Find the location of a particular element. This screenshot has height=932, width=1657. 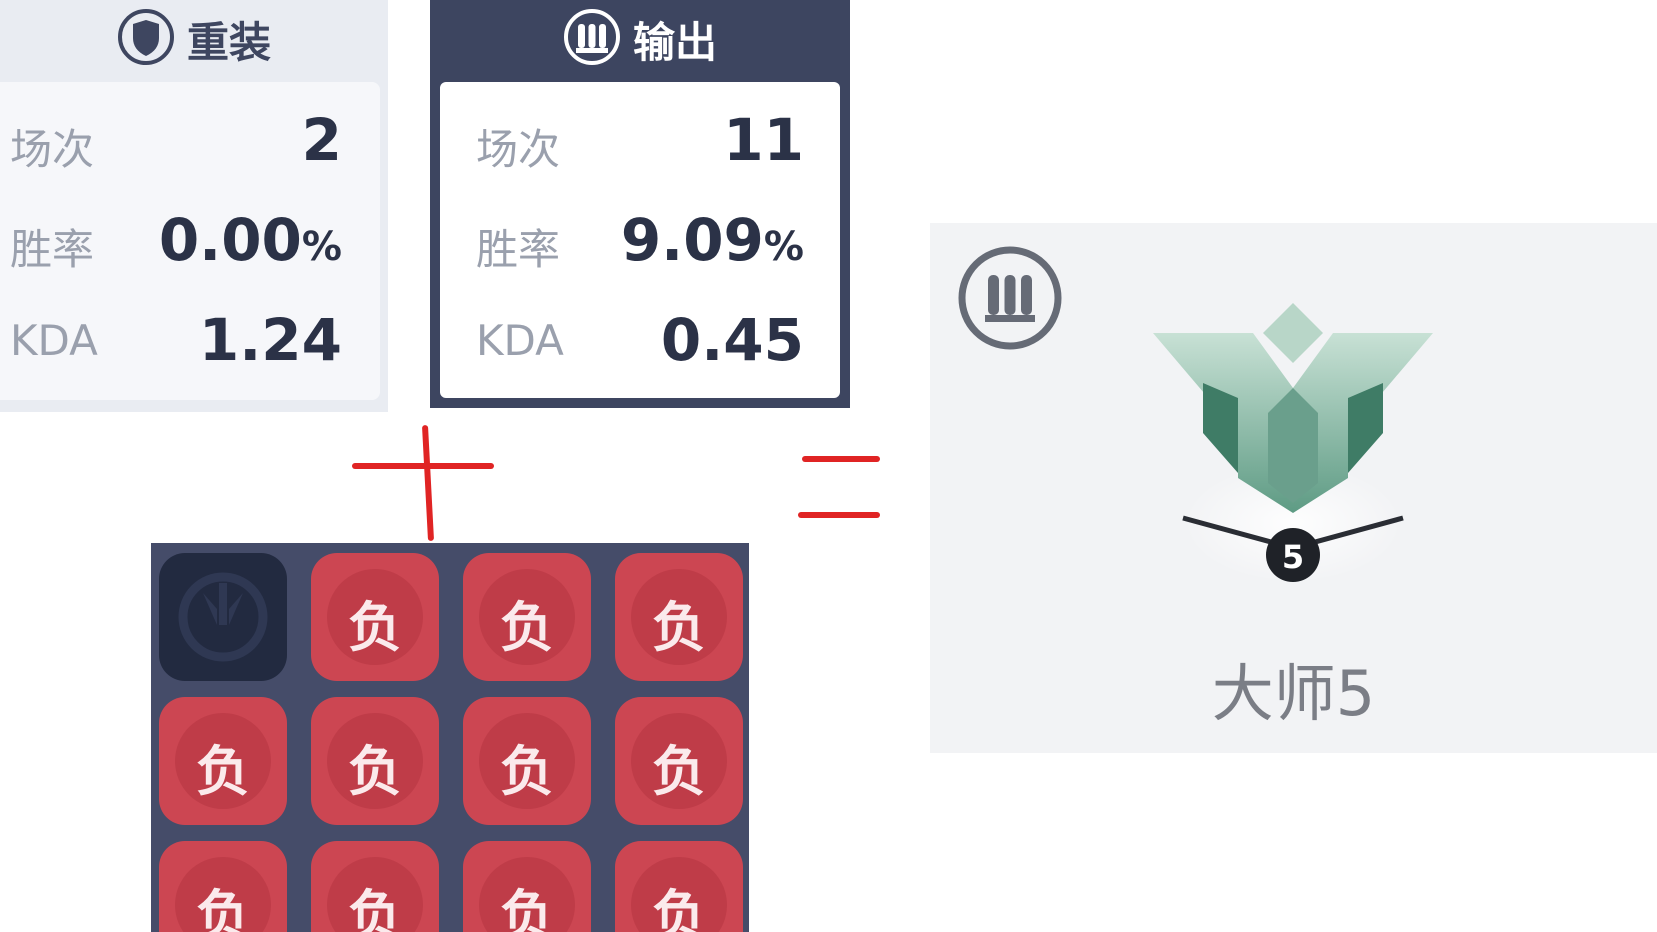

stat-value: 9.09% is located at coordinates (712, 240).